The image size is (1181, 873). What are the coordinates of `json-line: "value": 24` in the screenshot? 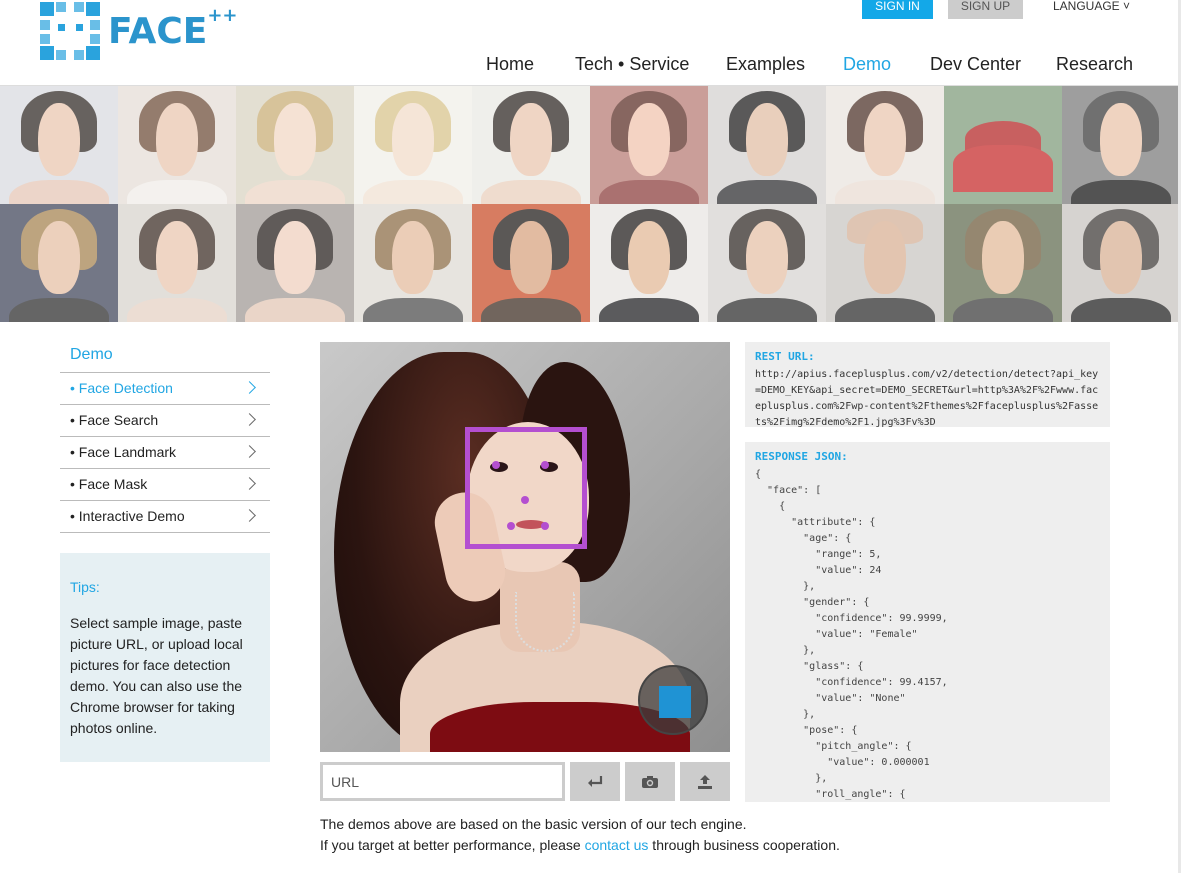 It's located at (818, 570).